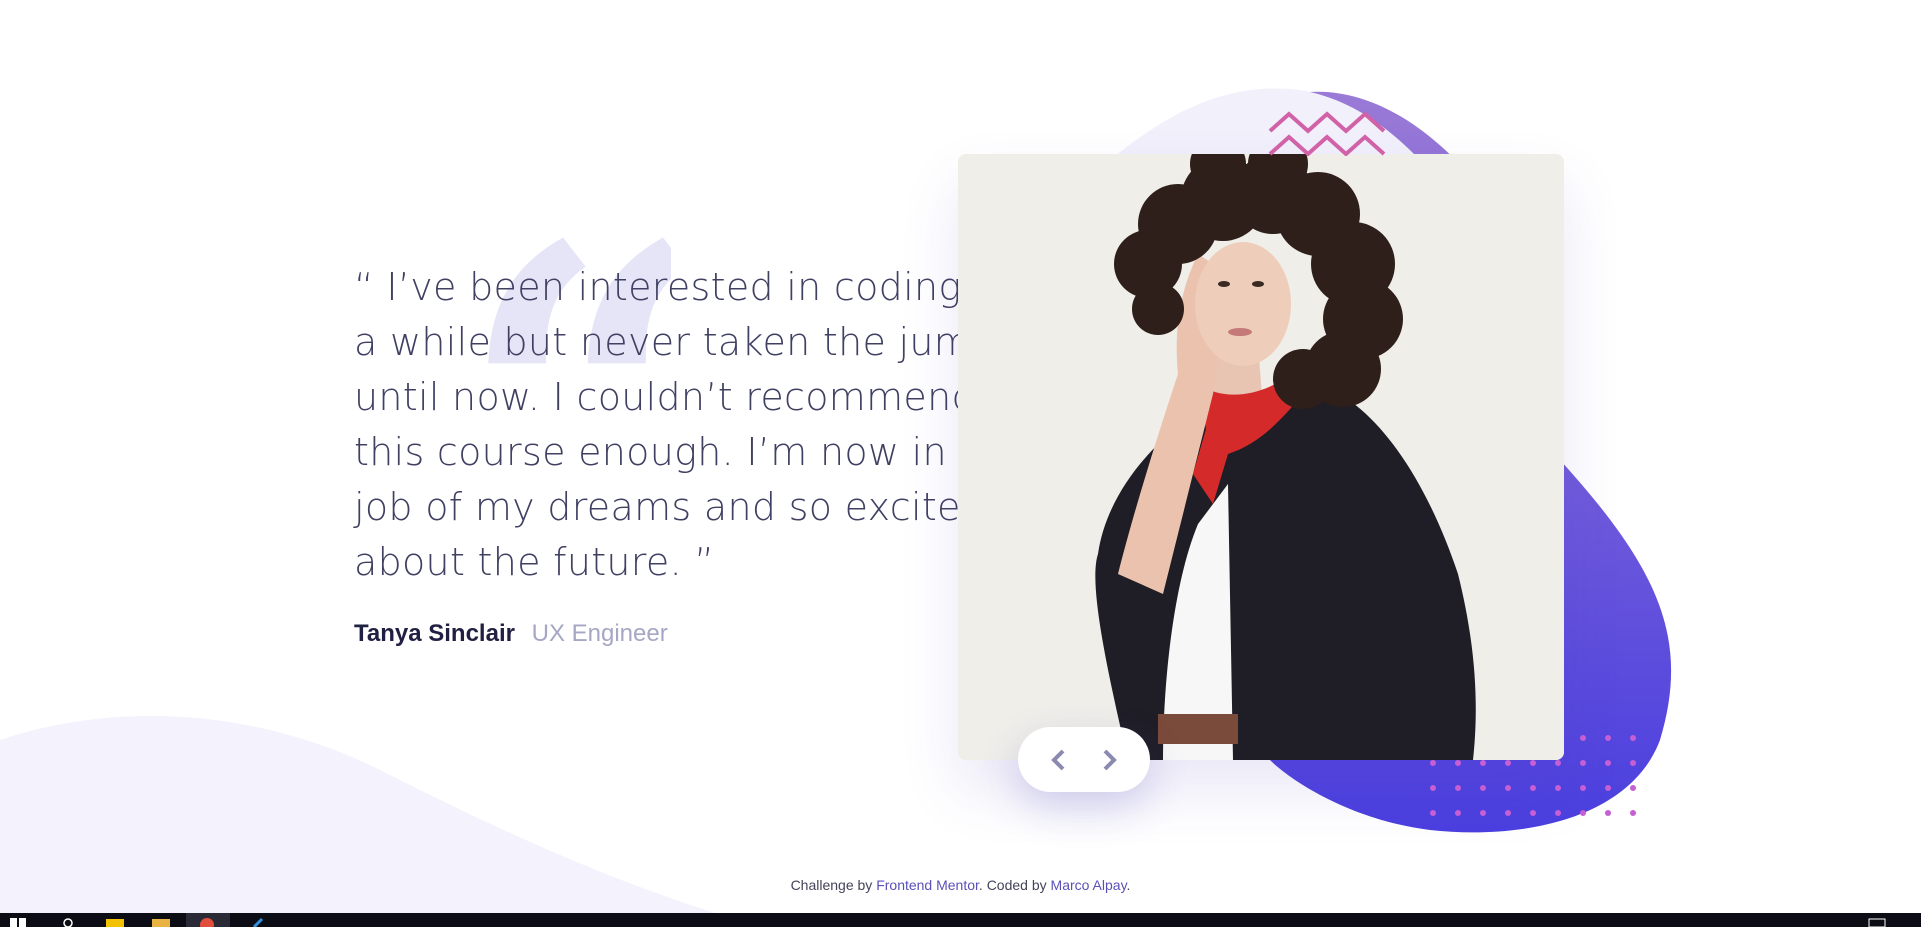  What do you see at coordinates (18, 921) in the screenshot?
I see `windows-start-icon` at bounding box center [18, 921].